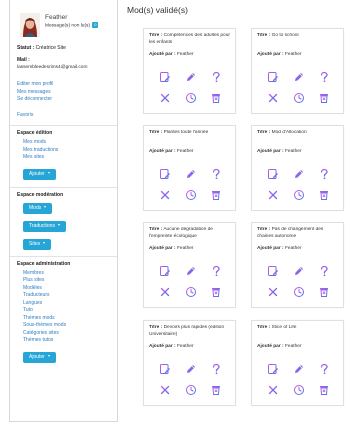  I want to click on edition-add-label: Ajouter, so click(37, 173).